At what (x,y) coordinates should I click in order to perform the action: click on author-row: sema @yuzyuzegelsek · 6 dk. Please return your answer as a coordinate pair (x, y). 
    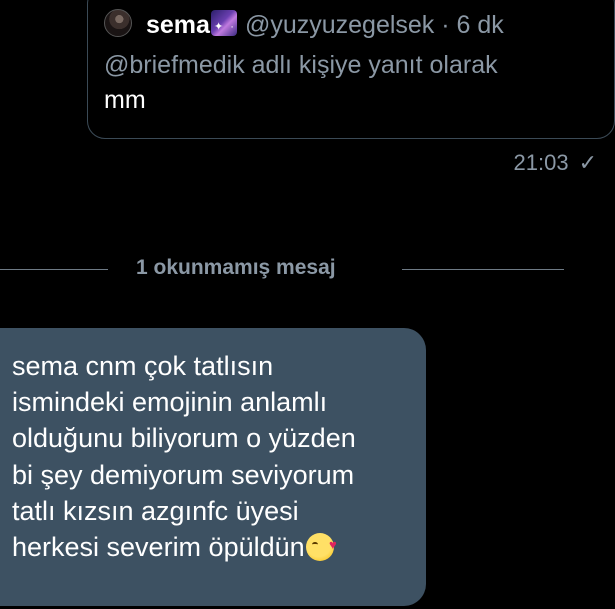
    Looking at the image, I should click on (375, 26).